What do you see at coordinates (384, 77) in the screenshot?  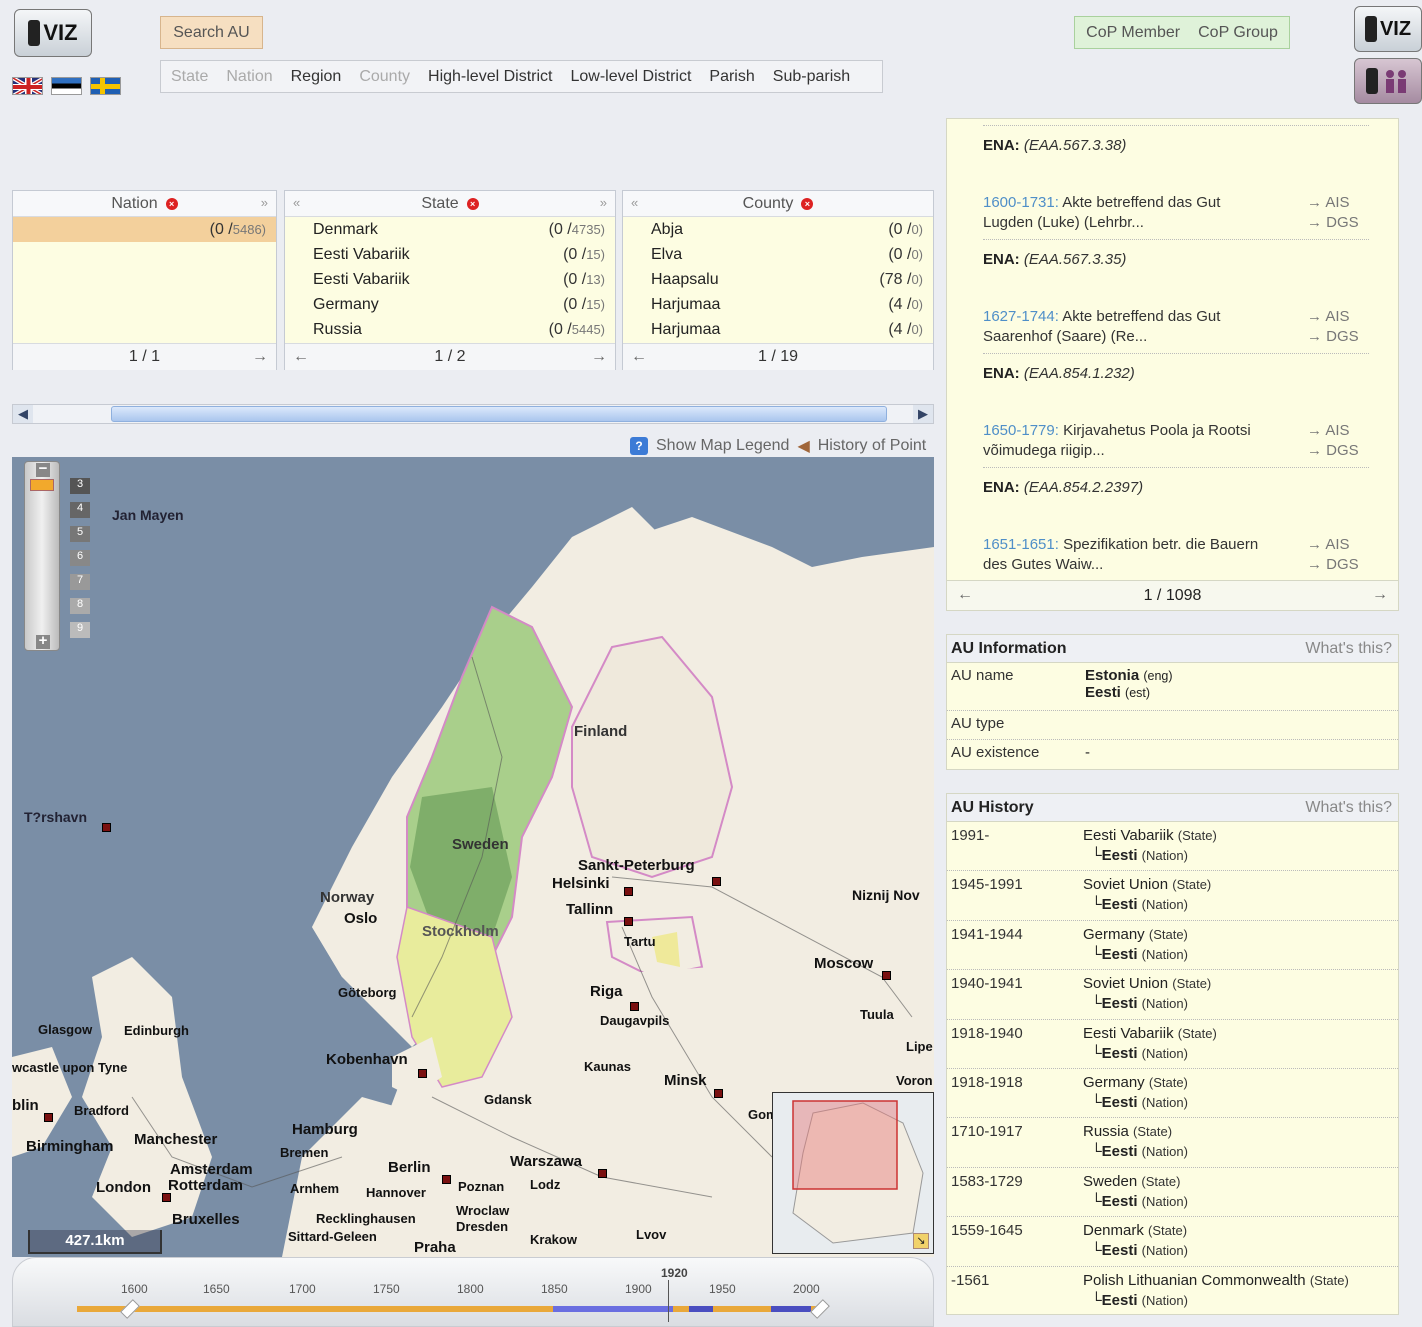 I see `tab-county: County` at bounding box center [384, 77].